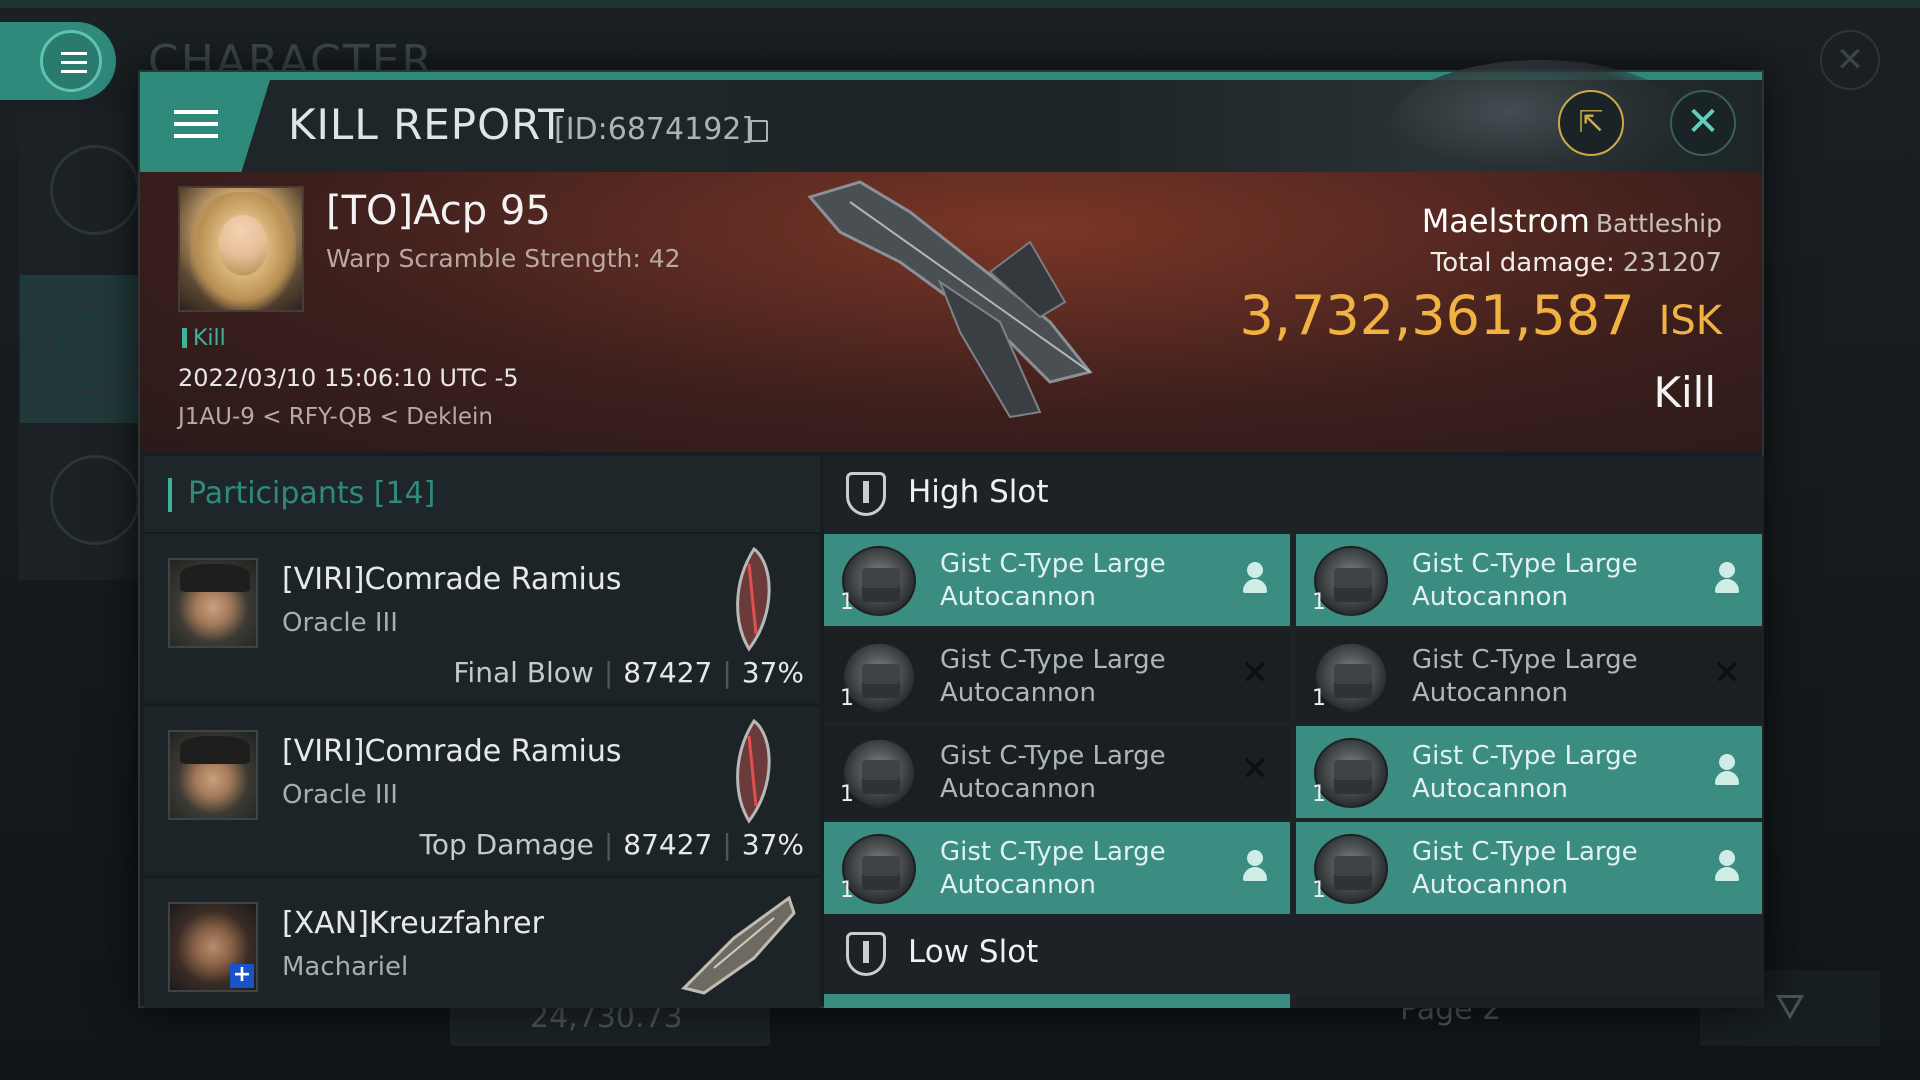 This screenshot has width=1920, height=1080. Describe the element at coordinates (95, 350) in the screenshot. I see `bg-sidebar-swords-icon` at that location.